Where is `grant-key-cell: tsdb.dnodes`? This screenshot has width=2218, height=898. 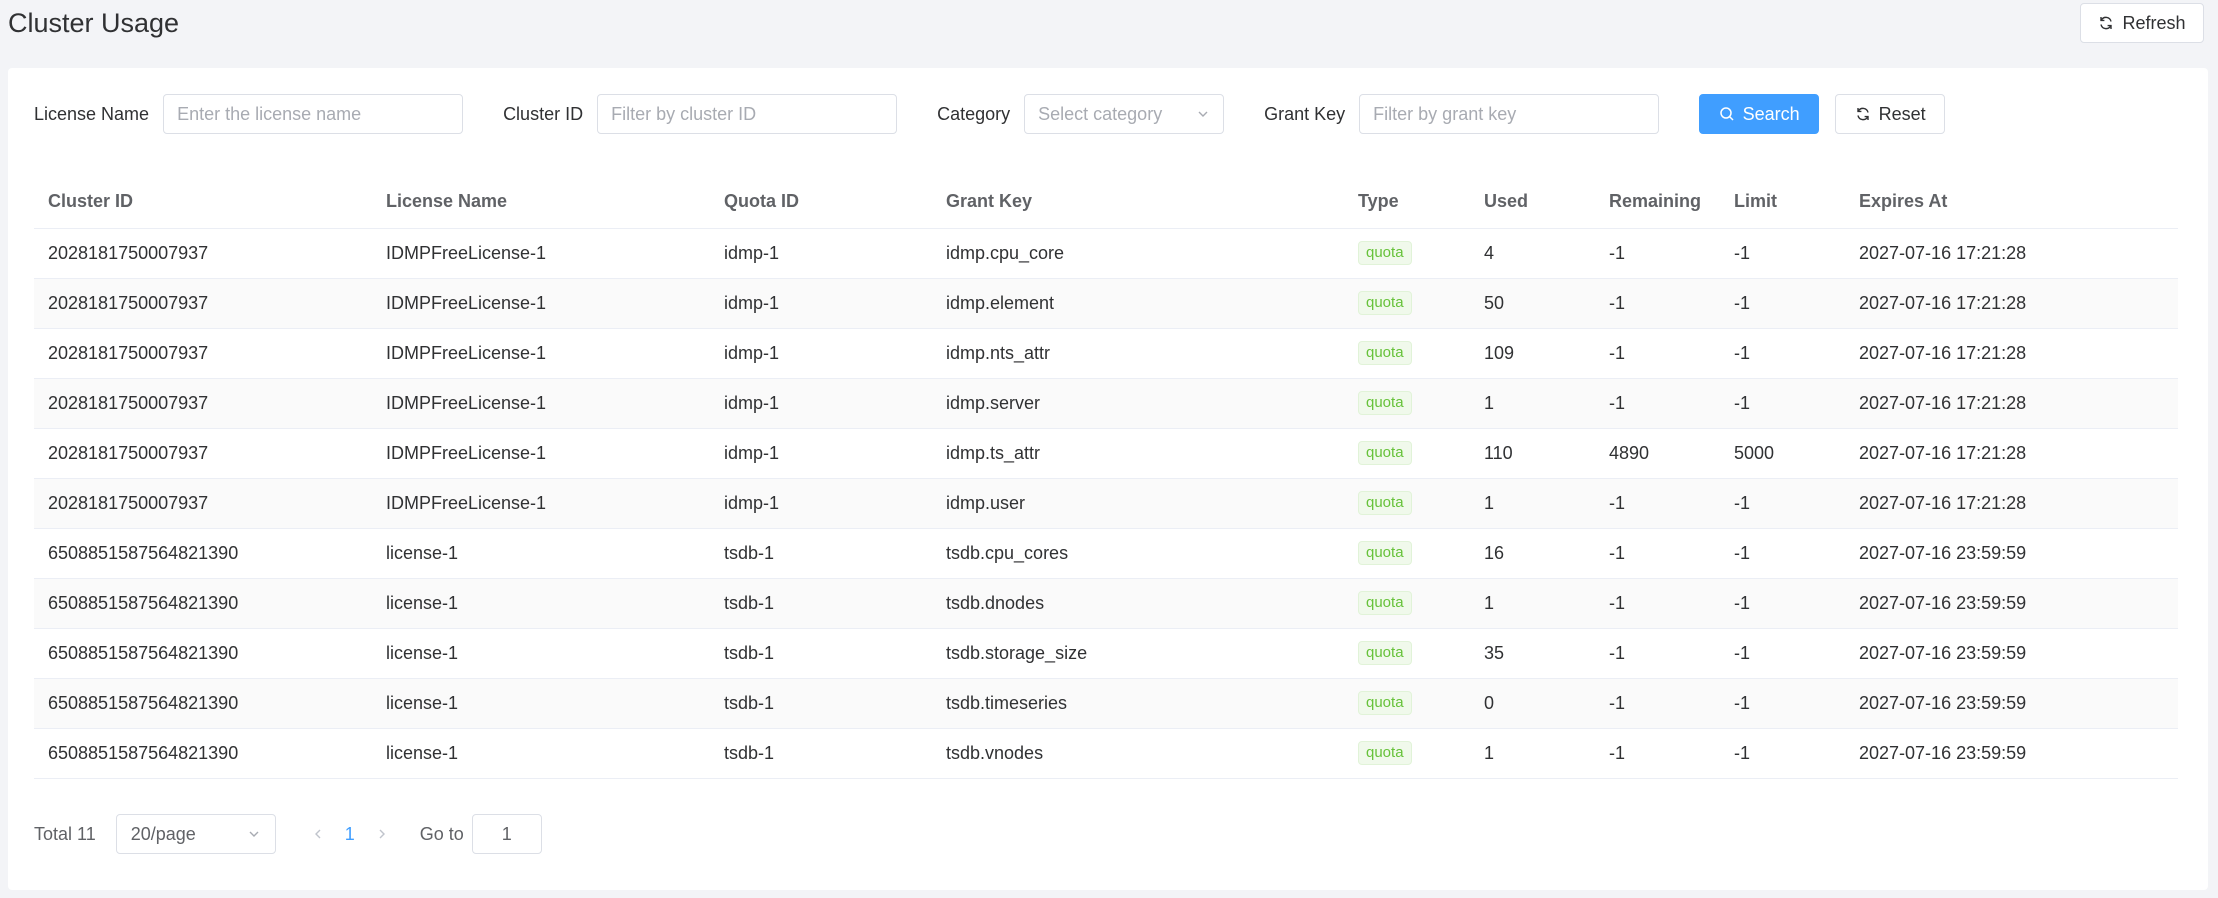
grant-key-cell: tsdb.dnodes is located at coordinates (1138, 603).